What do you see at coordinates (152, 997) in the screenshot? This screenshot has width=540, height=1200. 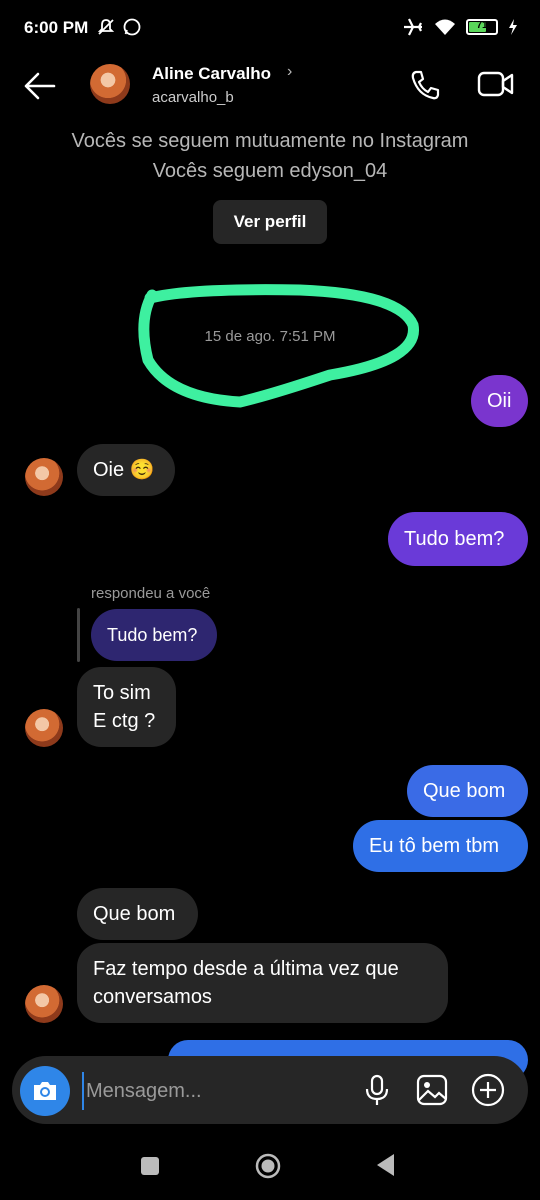 I see `message-line: conversamos` at bounding box center [152, 997].